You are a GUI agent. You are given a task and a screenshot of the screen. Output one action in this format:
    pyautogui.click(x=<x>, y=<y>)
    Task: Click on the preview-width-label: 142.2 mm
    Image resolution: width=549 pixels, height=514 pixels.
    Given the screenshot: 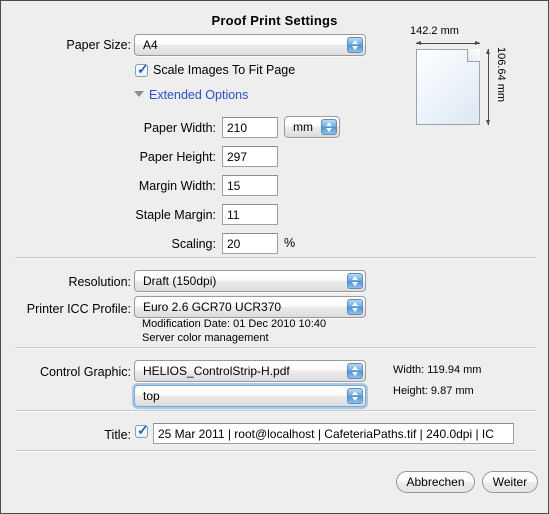 What is the action you would take?
    pyautogui.click(x=434, y=31)
    